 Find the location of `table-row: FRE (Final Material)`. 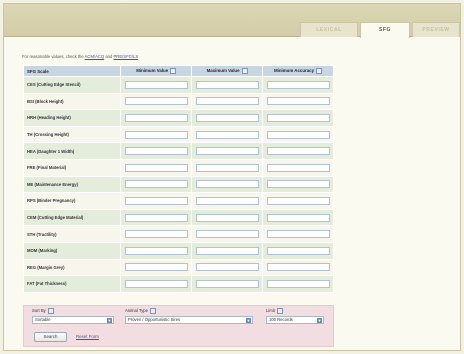

table-row: FRE (Final Material) is located at coordinates (178, 167).